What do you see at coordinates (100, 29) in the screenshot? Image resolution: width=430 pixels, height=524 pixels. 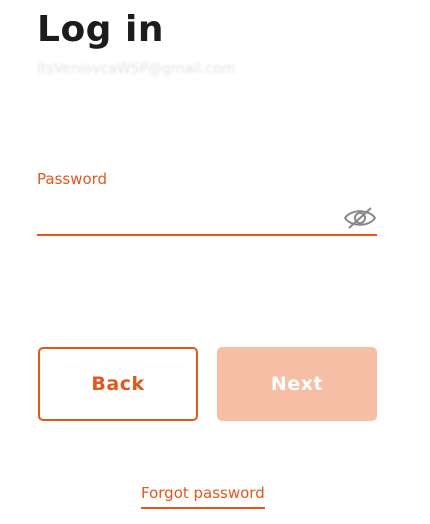 I see `page-title: Log in` at bounding box center [100, 29].